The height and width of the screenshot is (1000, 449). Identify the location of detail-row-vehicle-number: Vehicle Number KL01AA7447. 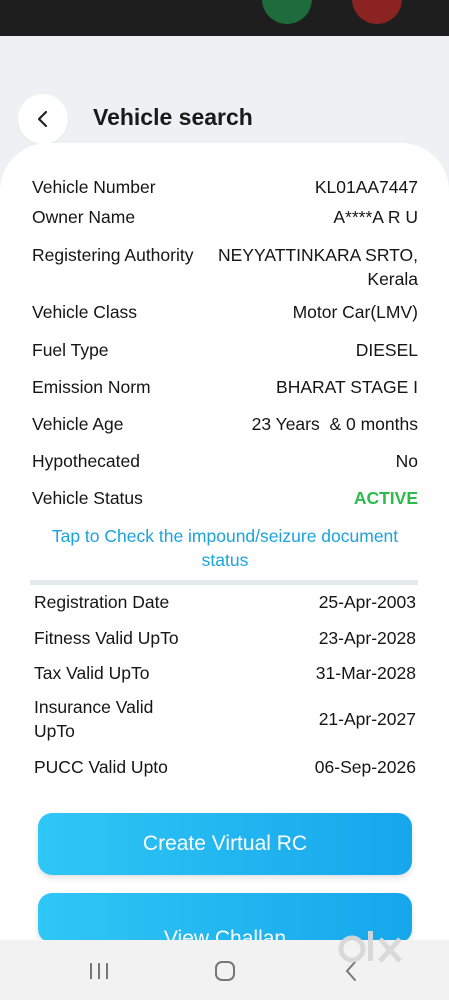
(225, 187).